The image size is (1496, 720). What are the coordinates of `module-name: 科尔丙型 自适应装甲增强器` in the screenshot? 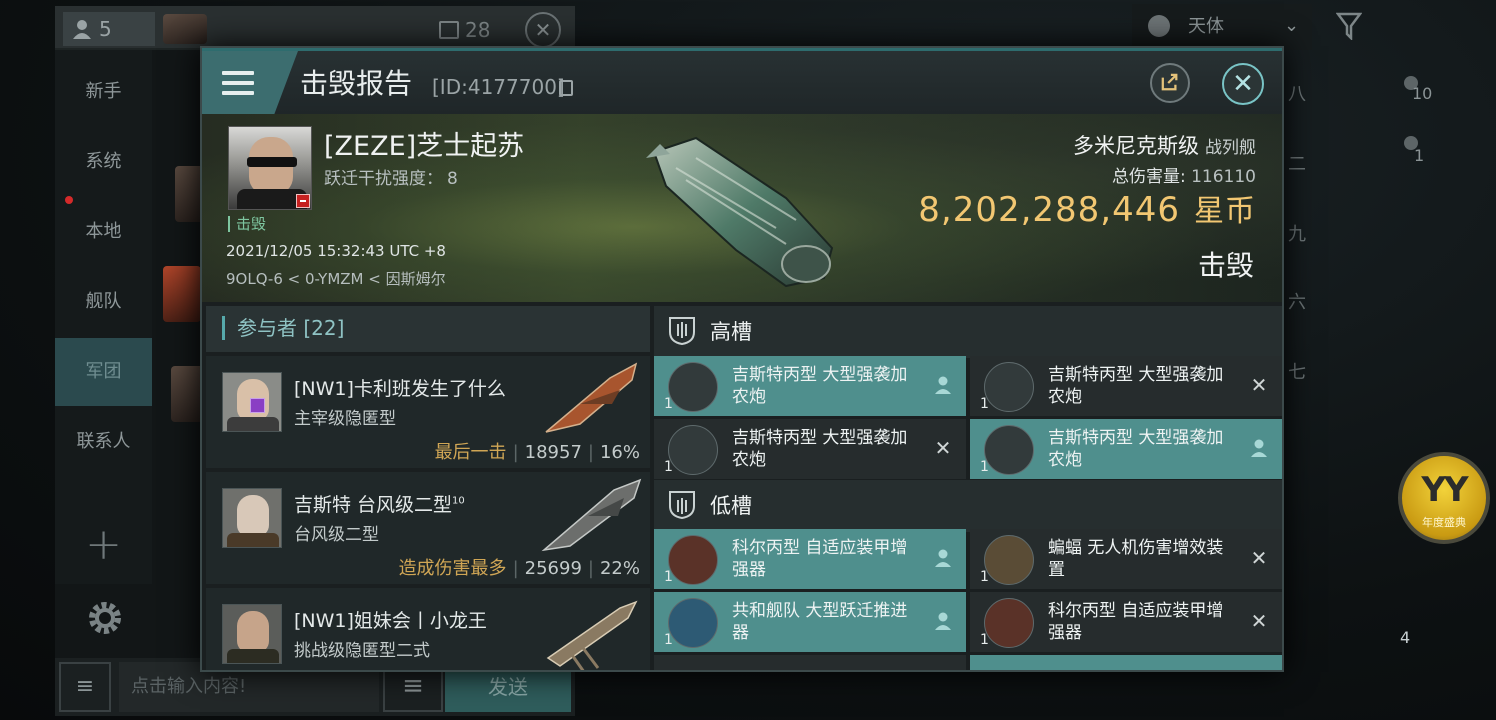 It's located at (1136, 622).